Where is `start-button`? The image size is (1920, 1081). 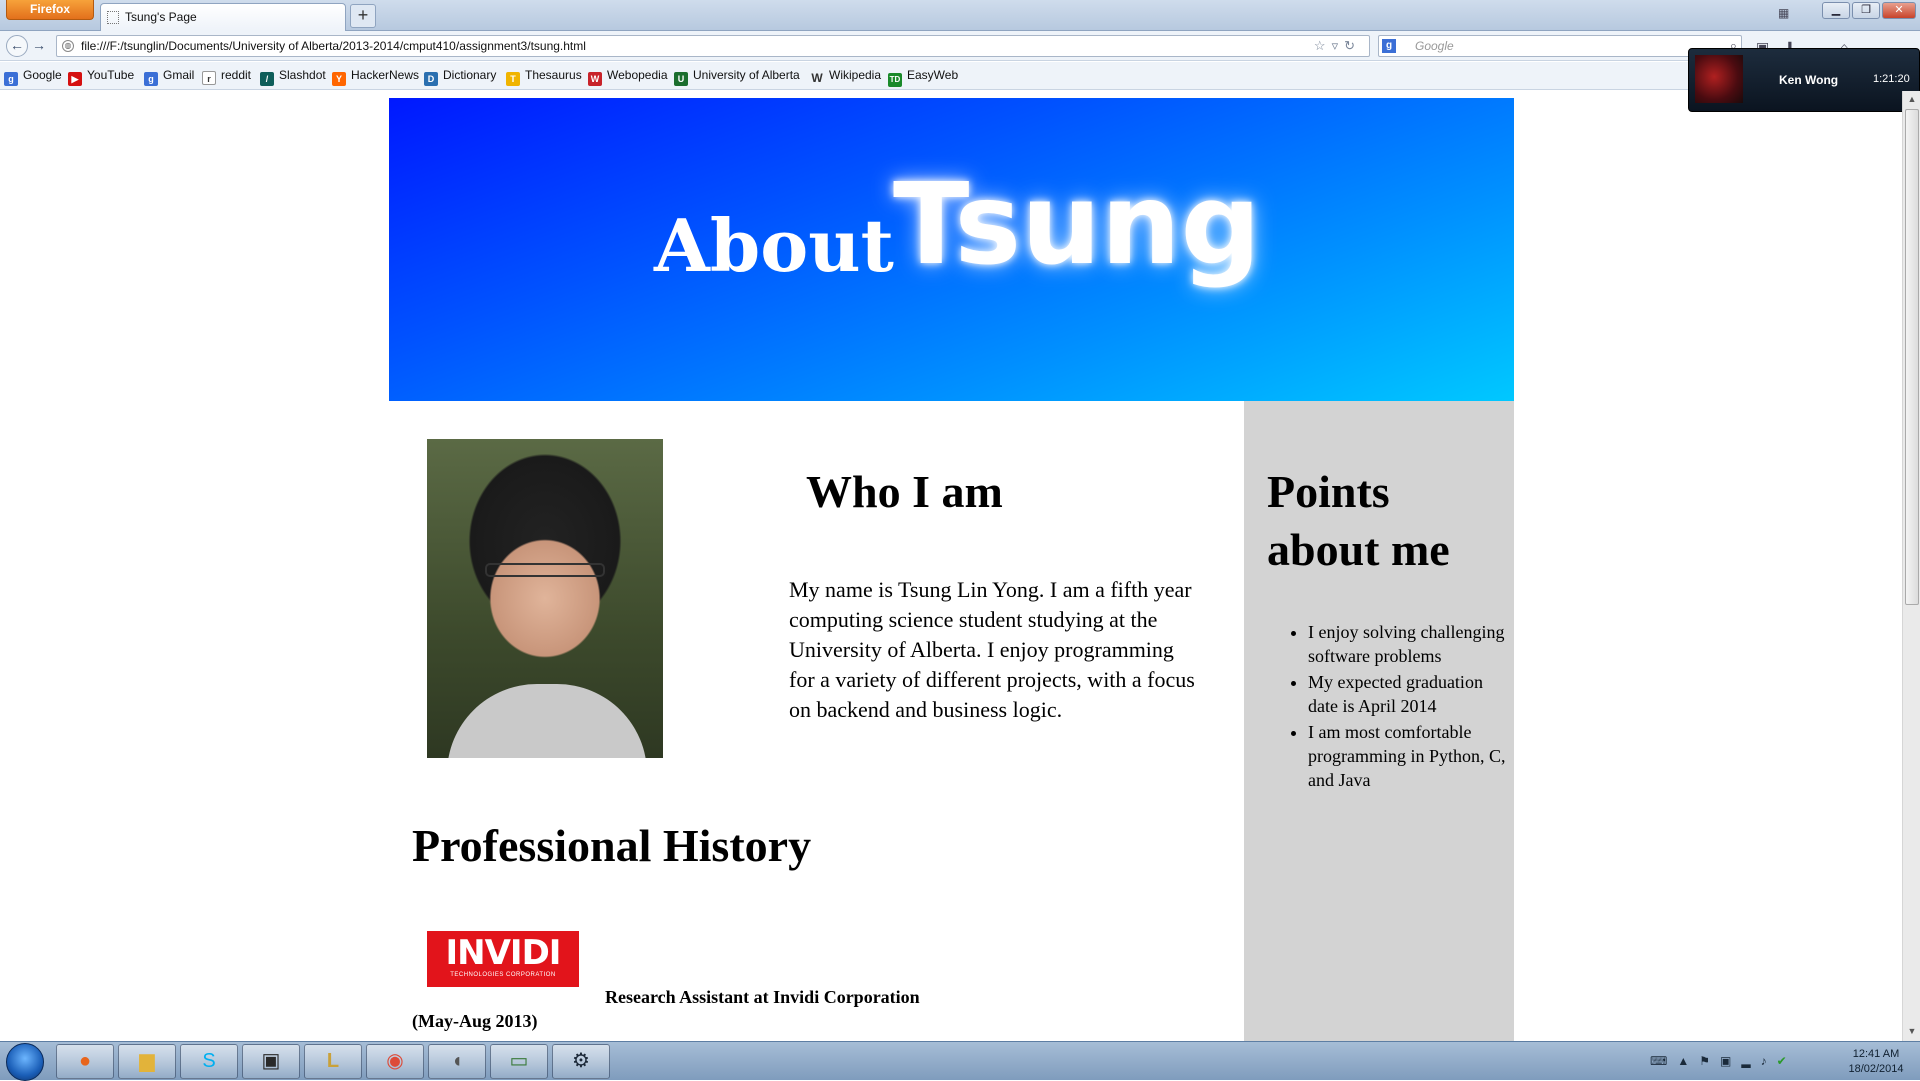 start-button is located at coordinates (25, 1062).